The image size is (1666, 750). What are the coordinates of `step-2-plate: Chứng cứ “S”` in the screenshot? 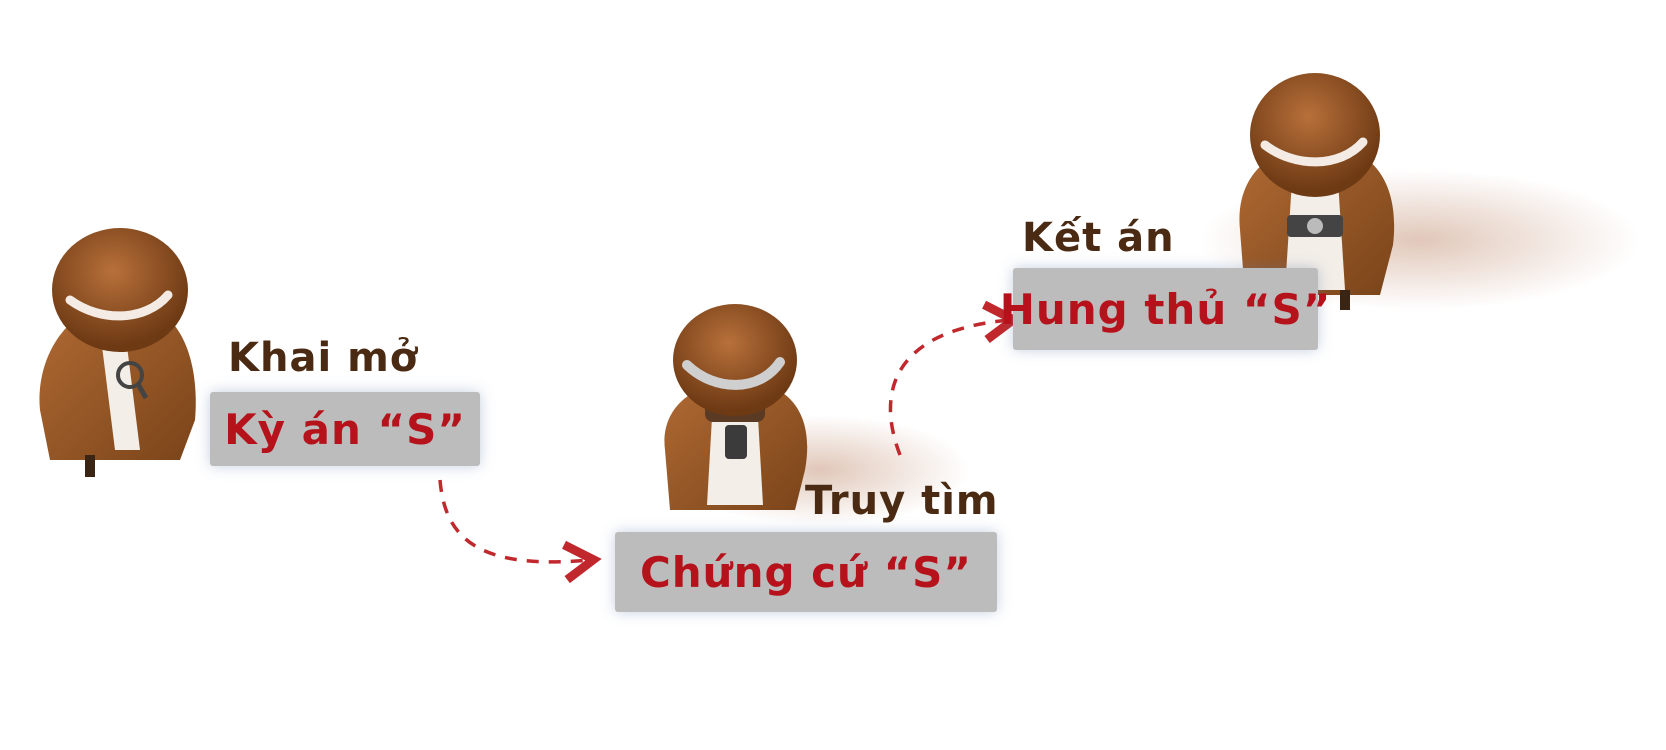 It's located at (806, 572).